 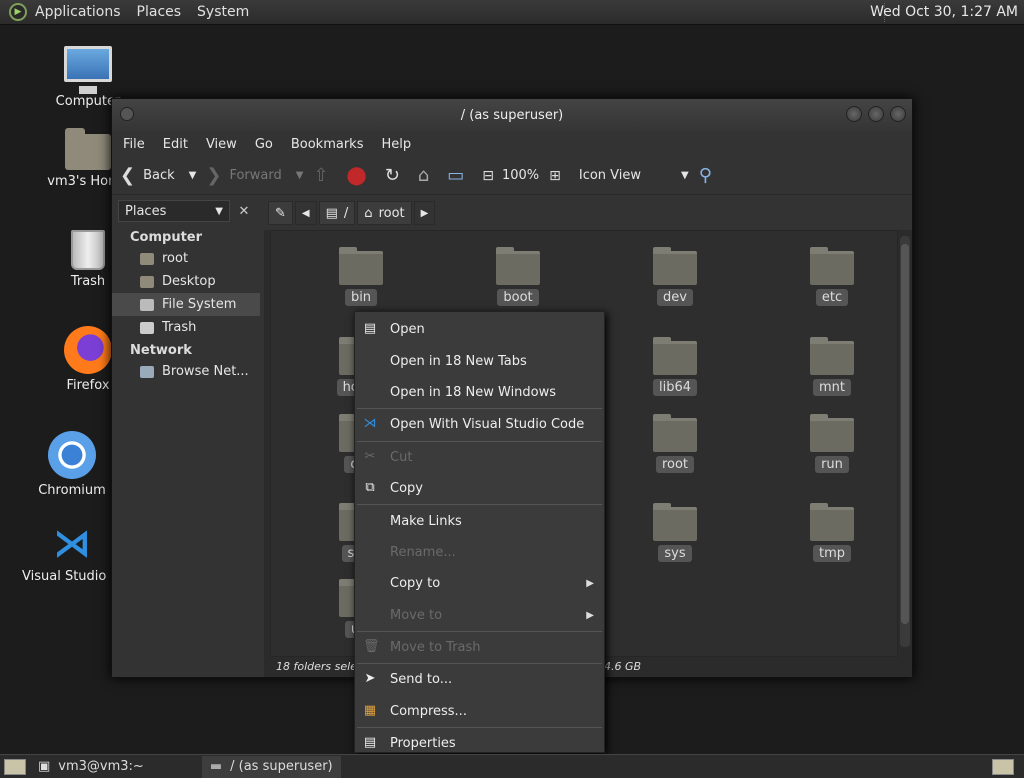 What do you see at coordinates (675, 276) in the screenshot?
I see `file-item: dev` at bounding box center [675, 276].